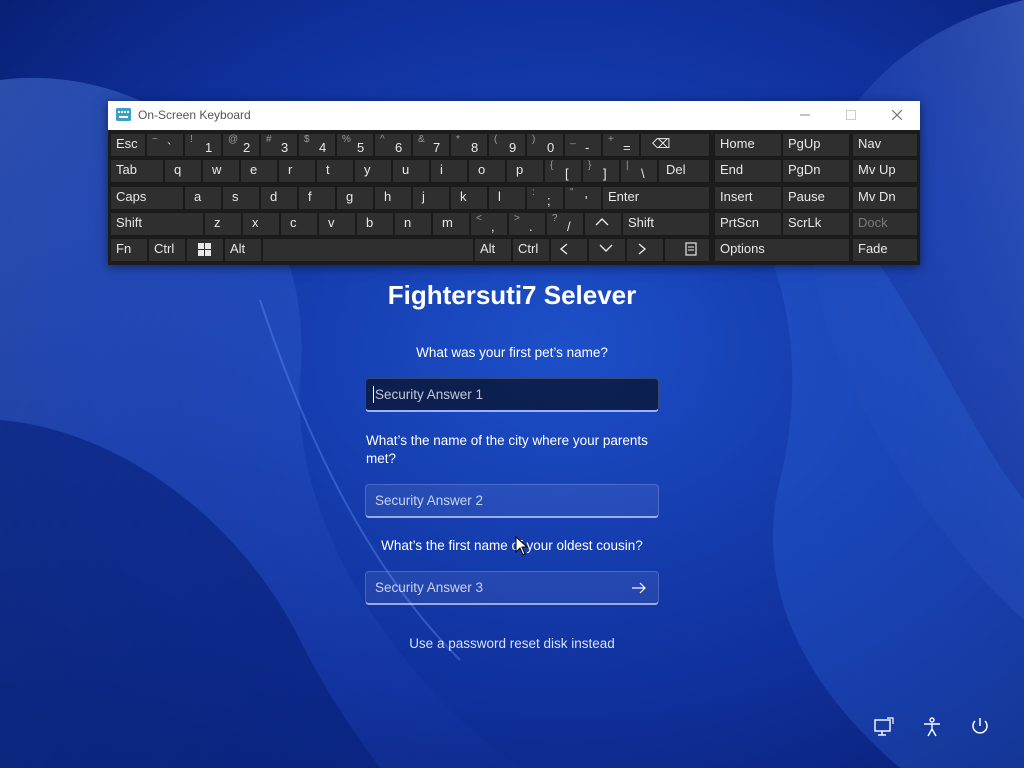  What do you see at coordinates (157, 224) in the screenshot?
I see `key-left-shift: Shift` at bounding box center [157, 224].